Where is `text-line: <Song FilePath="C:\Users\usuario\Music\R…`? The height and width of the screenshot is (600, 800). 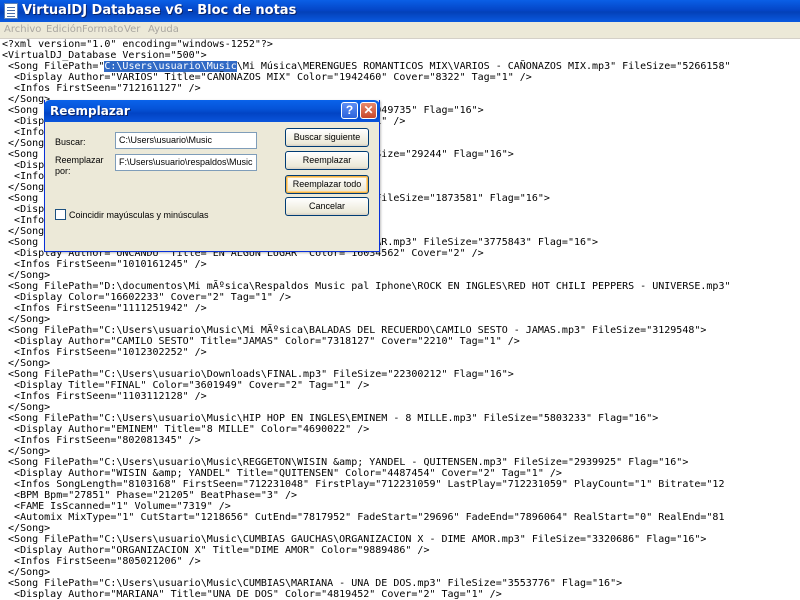
text-line: <Song FilePath="C:\Users\usuario\Music\R… is located at coordinates (366, 462).